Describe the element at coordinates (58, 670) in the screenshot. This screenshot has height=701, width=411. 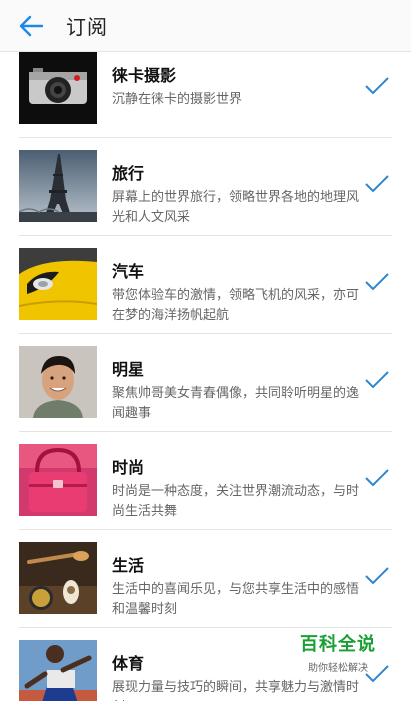
I see `runner-thumbnail` at that location.